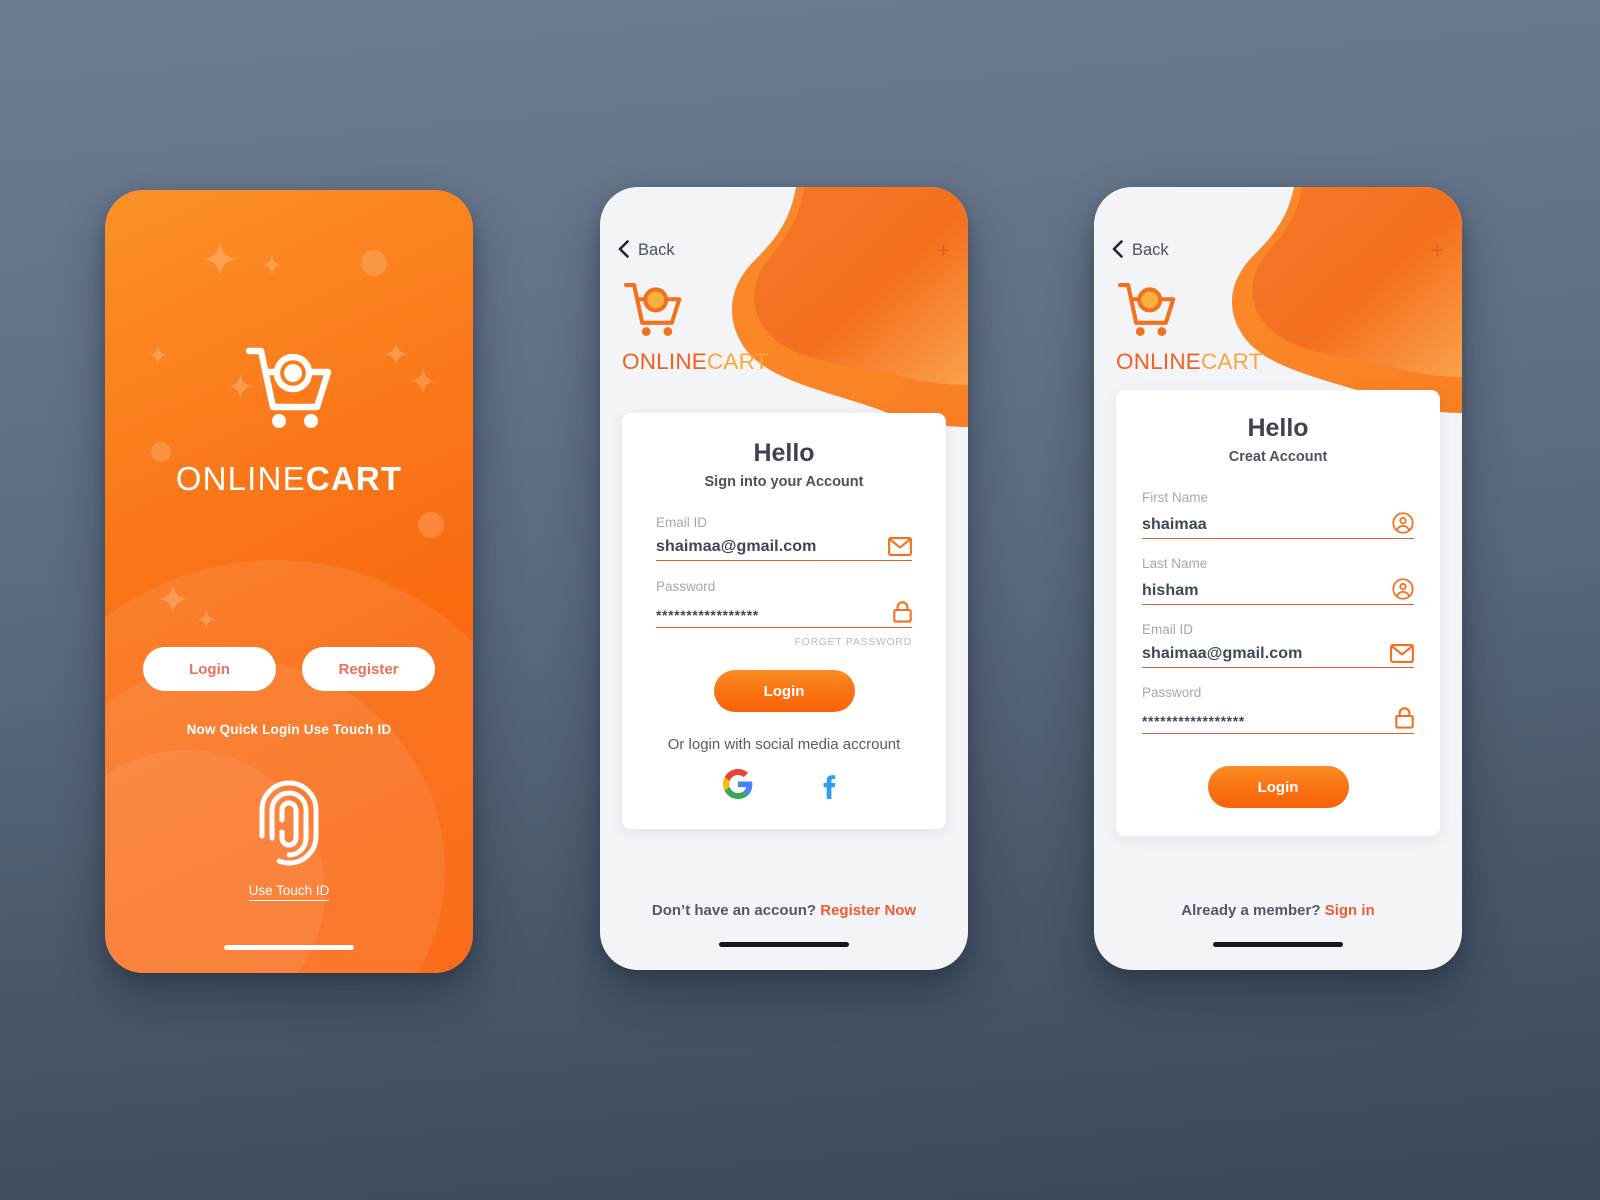 The image size is (1600, 1200). What do you see at coordinates (830, 784) in the screenshot?
I see `facebook-icon` at bounding box center [830, 784].